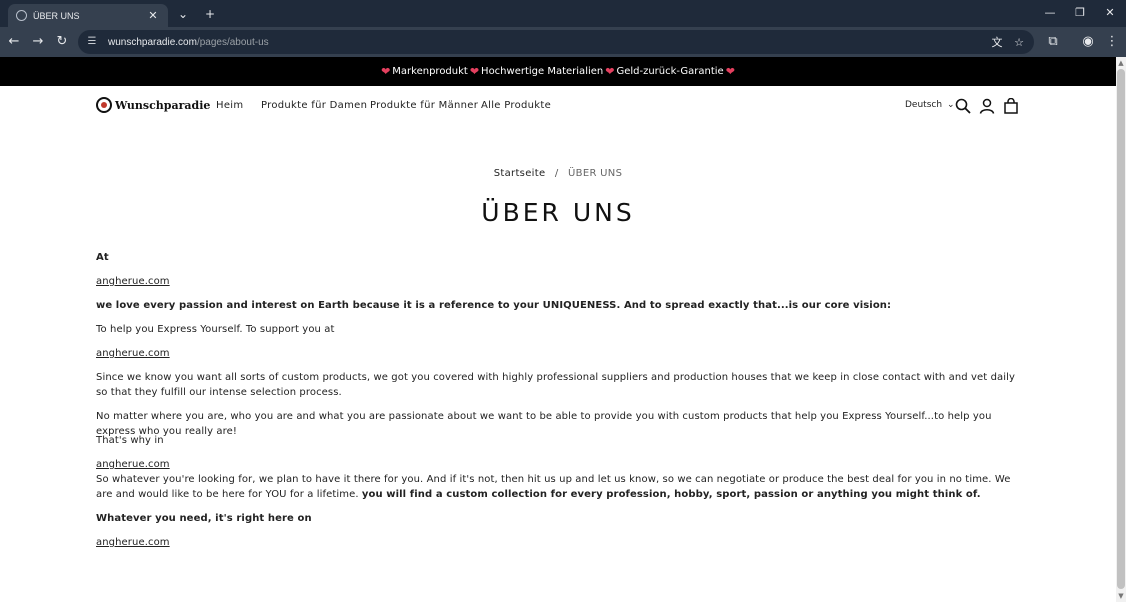 This screenshot has width=1126, height=602. I want to click on announcement-item: Geld-zurück-Garantie, so click(670, 71).